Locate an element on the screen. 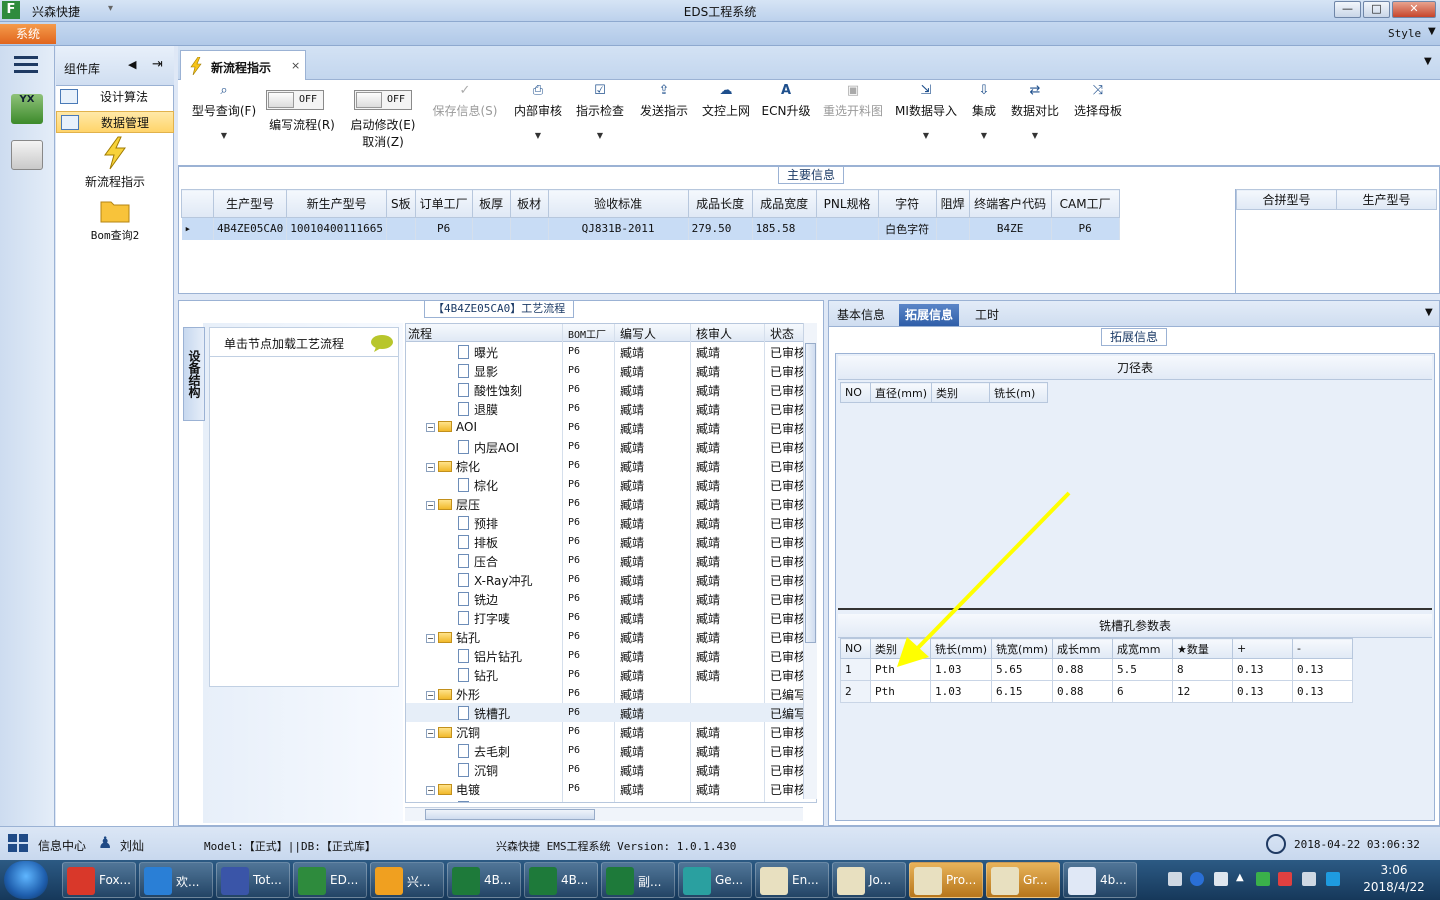  scrollbar-thumb is located at coordinates (510, 814).